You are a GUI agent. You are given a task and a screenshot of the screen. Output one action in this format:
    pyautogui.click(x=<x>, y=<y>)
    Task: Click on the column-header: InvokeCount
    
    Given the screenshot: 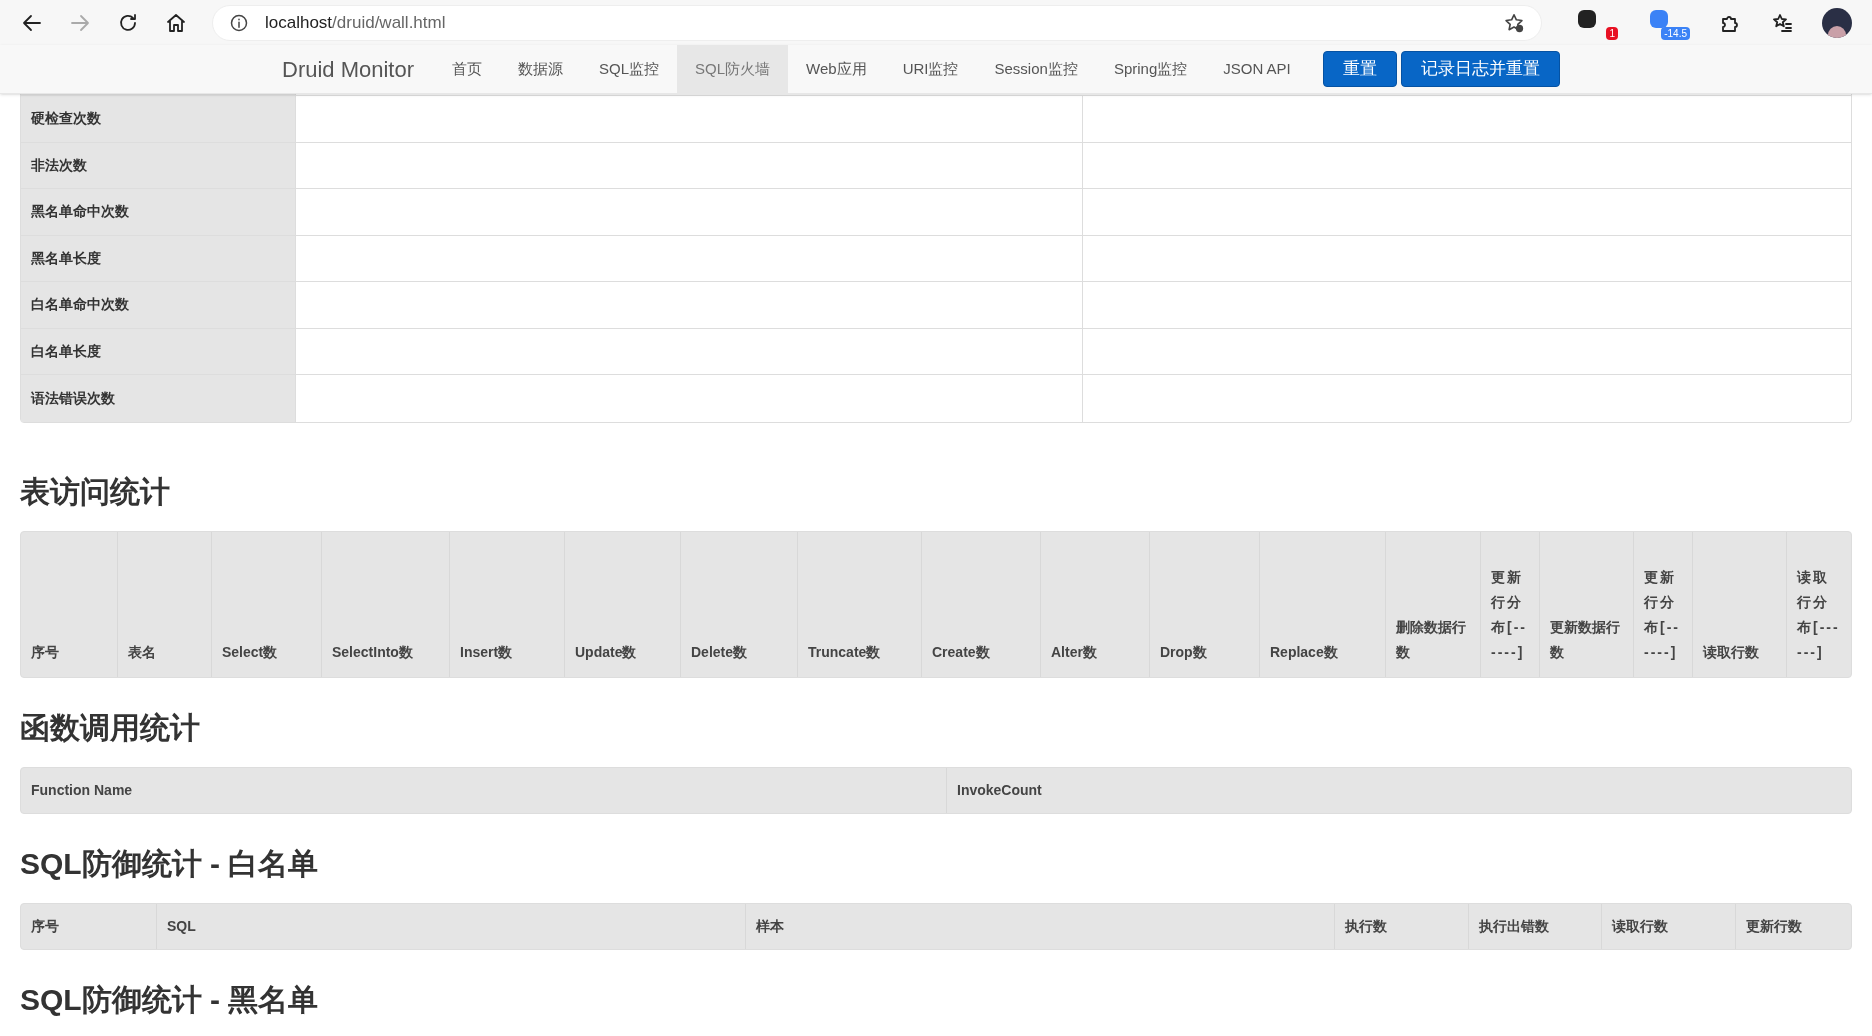 What is the action you would take?
    pyautogui.click(x=1398, y=790)
    